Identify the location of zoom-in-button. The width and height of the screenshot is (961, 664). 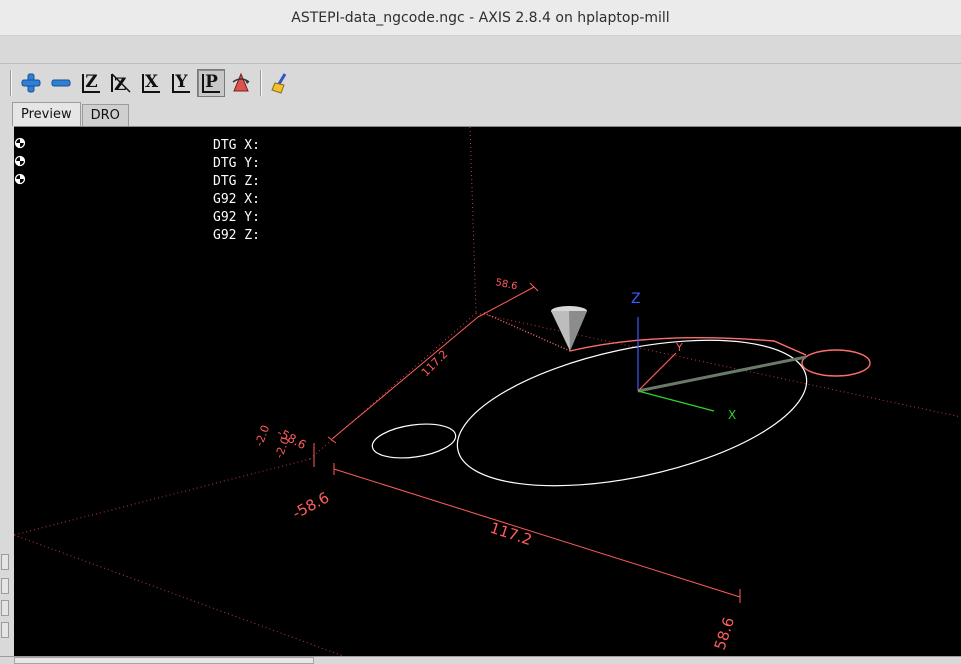
(31, 83).